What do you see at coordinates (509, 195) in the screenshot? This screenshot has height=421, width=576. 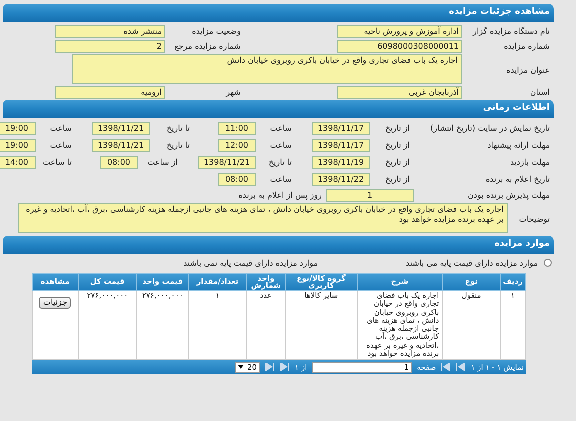 I see `field-label: مهلت پذیرش برنده بودن` at bounding box center [509, 195].